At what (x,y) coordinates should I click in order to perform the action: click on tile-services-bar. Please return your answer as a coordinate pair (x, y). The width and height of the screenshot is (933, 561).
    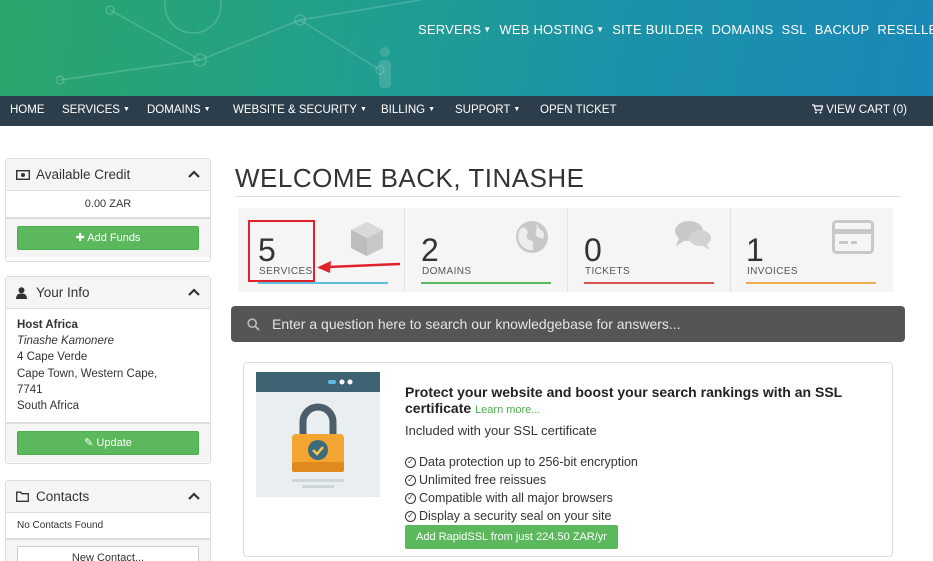
    Looking at the image, I should click on (323, 283).